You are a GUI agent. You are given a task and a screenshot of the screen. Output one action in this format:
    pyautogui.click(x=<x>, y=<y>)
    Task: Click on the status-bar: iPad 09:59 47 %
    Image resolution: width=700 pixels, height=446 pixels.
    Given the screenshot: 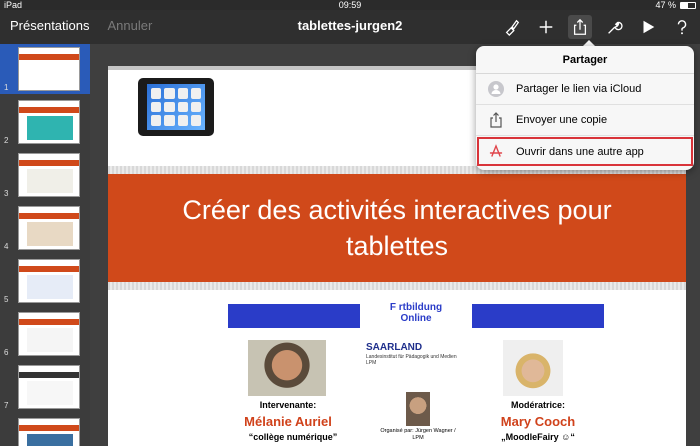 What is the action you would take?
    pyautogui.click(x=350, y=5)
    